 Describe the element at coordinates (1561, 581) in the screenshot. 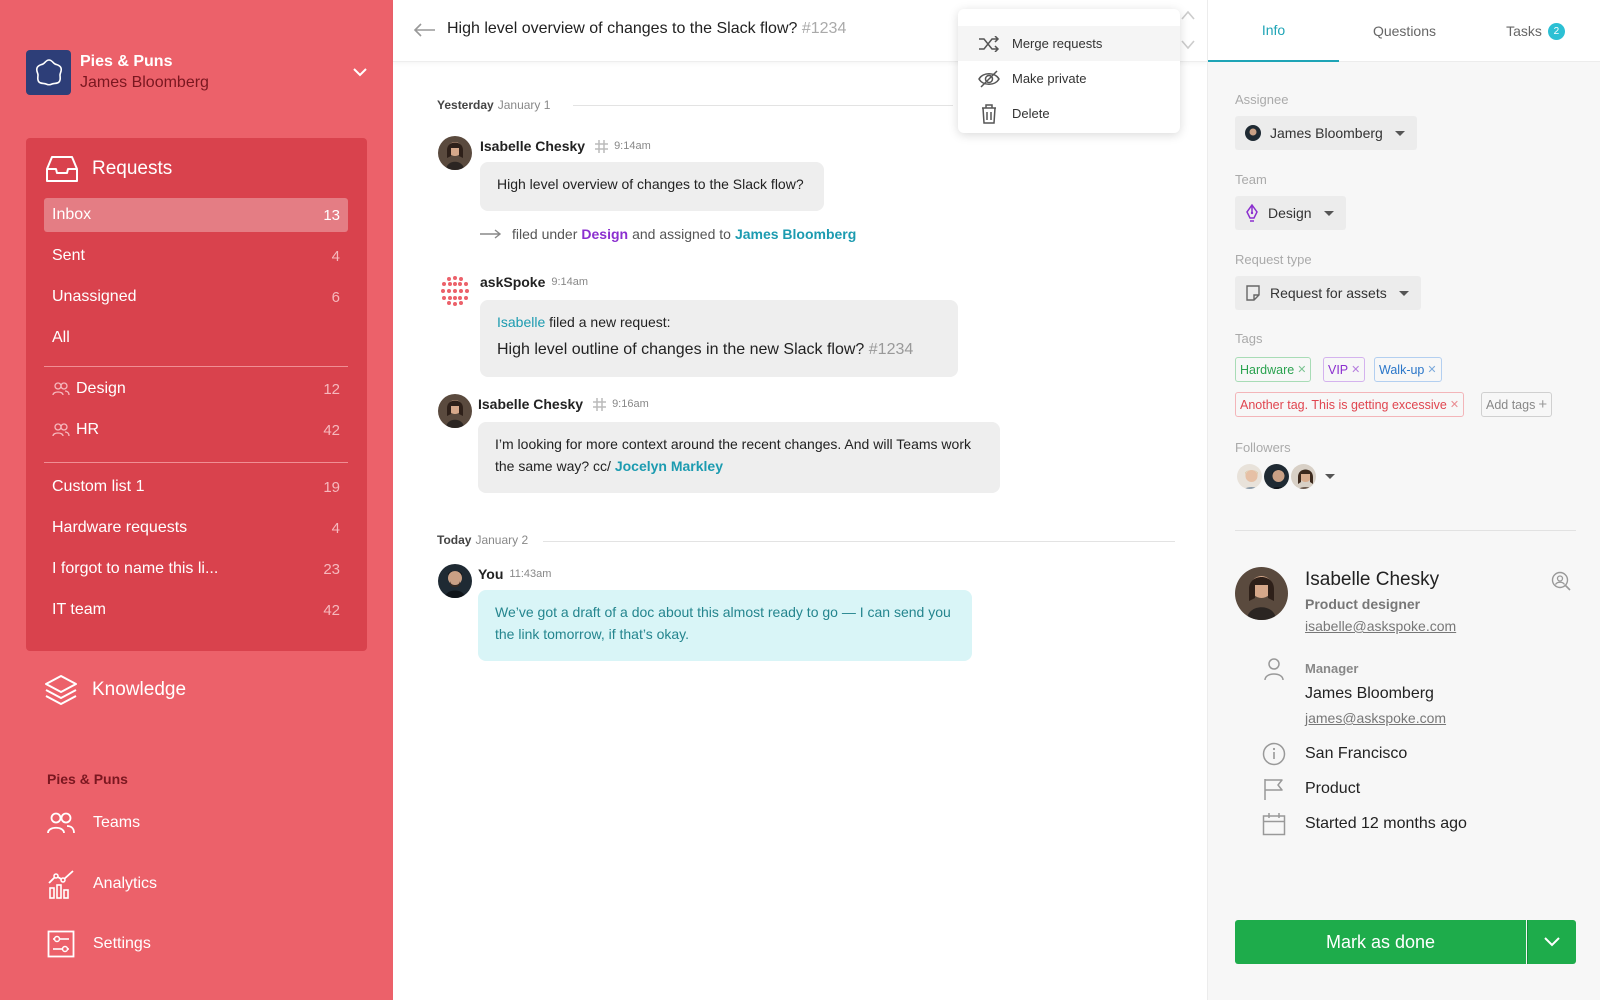

I see `user-search-icon` at that location.